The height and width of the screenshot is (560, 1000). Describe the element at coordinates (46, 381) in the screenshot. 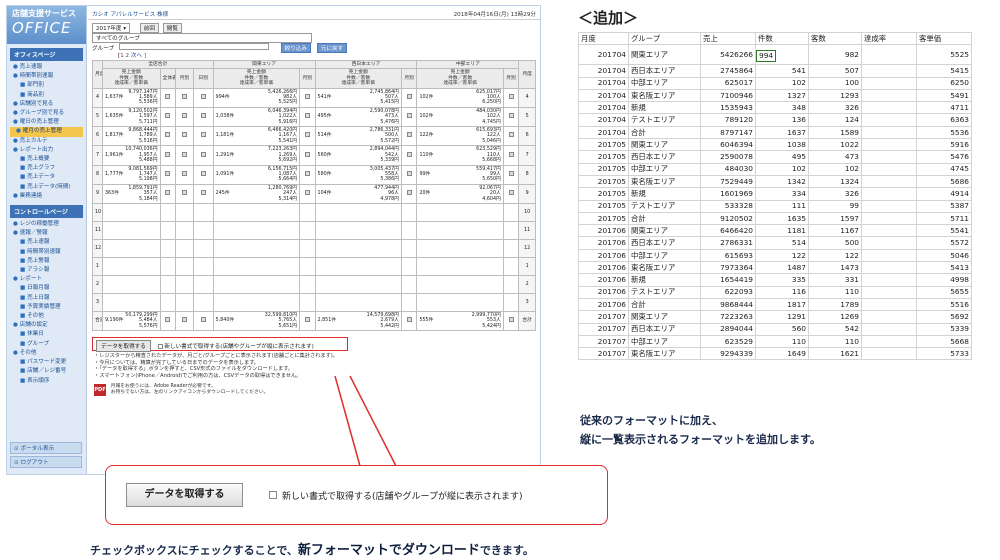

I see `sidebar-item: ■ 表示順序` at that location.